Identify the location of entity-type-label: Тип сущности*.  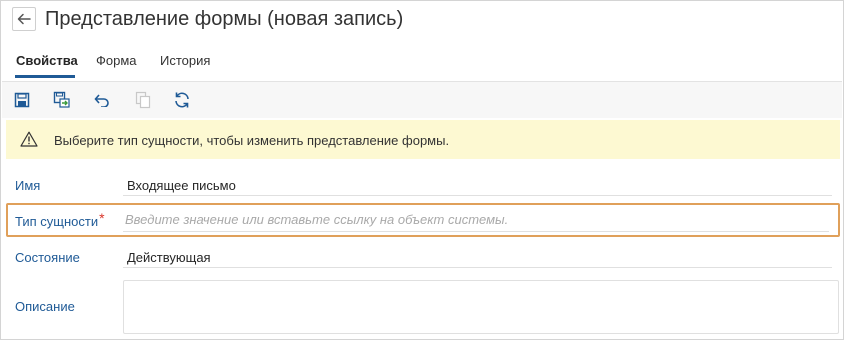
(60, 219).